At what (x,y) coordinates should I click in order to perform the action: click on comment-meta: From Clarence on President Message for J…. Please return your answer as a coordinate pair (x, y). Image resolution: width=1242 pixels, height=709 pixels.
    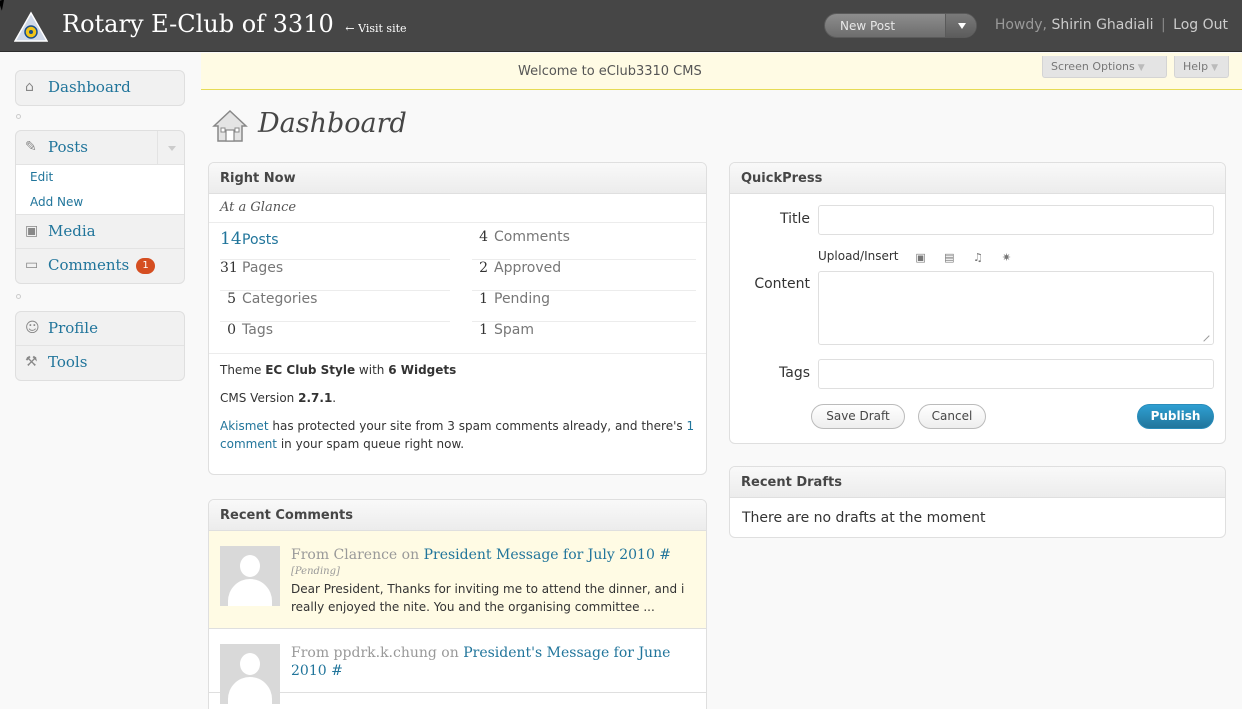
    Looking at the image, I should click on (493, 555).